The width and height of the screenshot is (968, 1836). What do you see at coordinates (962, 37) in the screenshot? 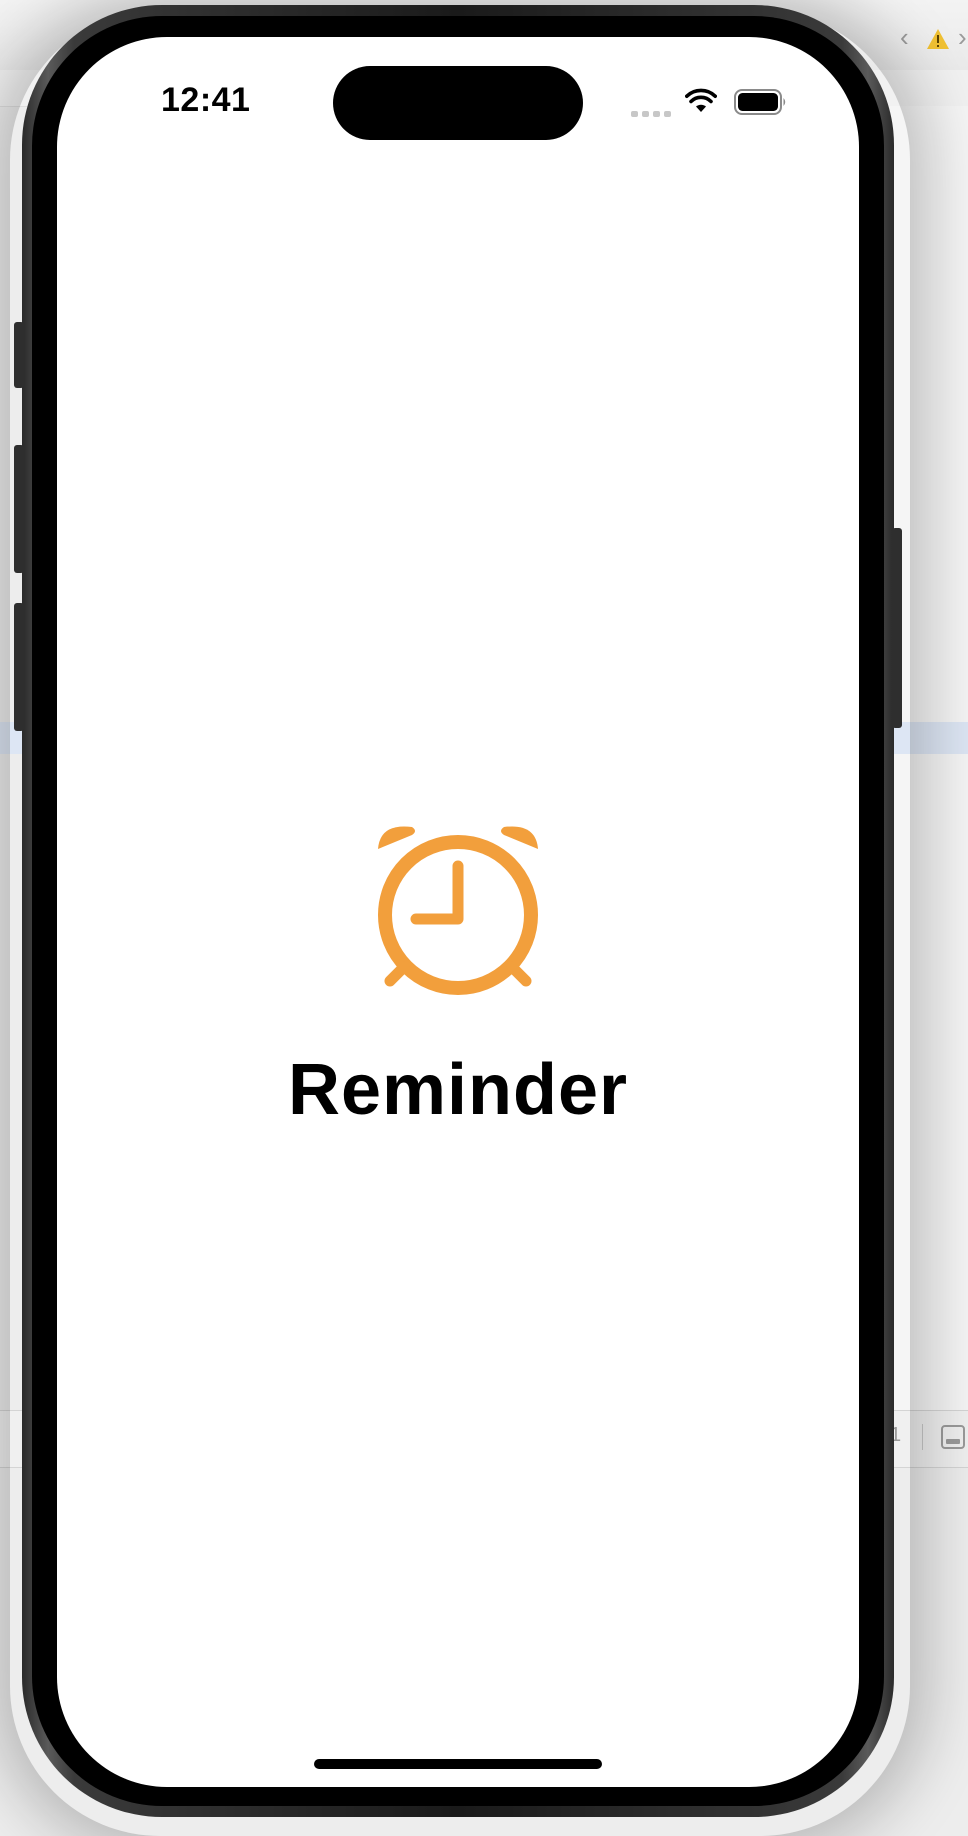
I see `forward-nav-button: ›` at bounding box center [962, 37].